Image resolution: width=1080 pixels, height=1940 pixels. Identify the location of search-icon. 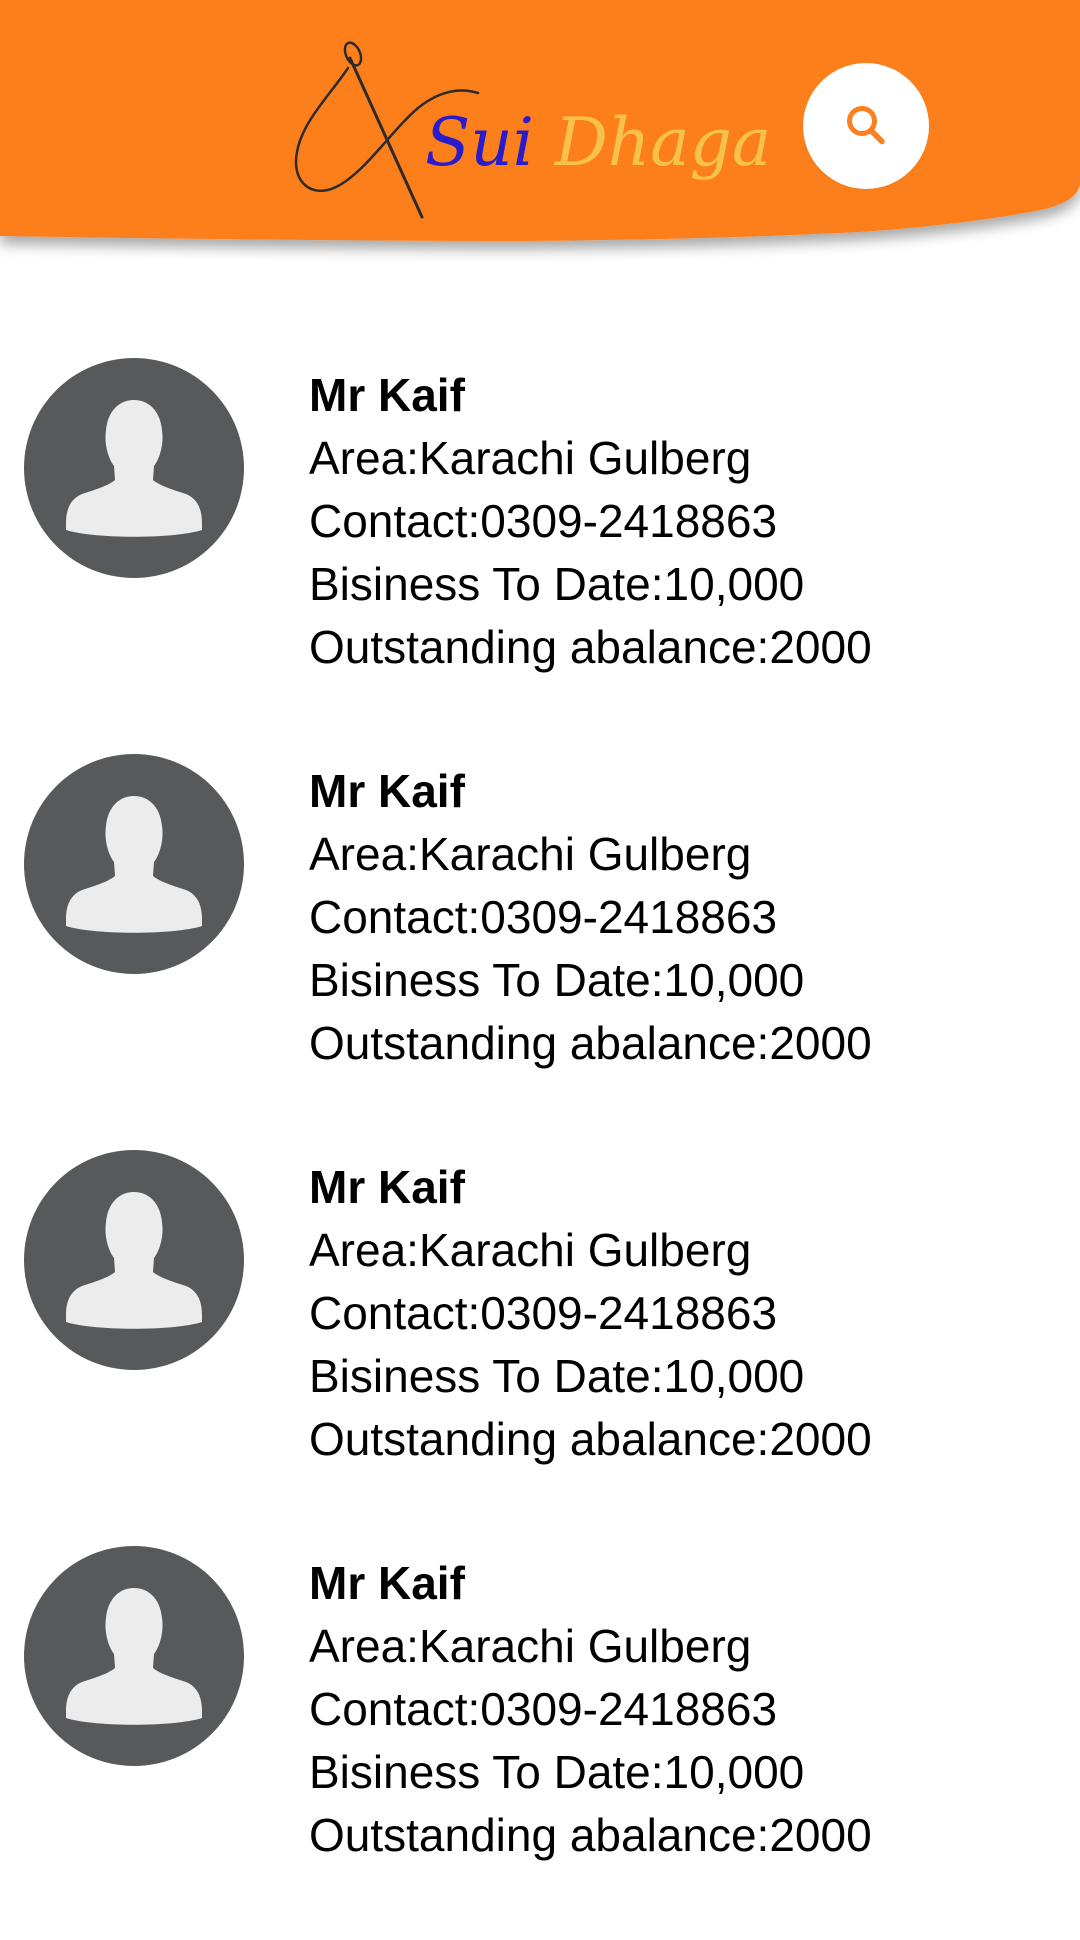
(866, 125).